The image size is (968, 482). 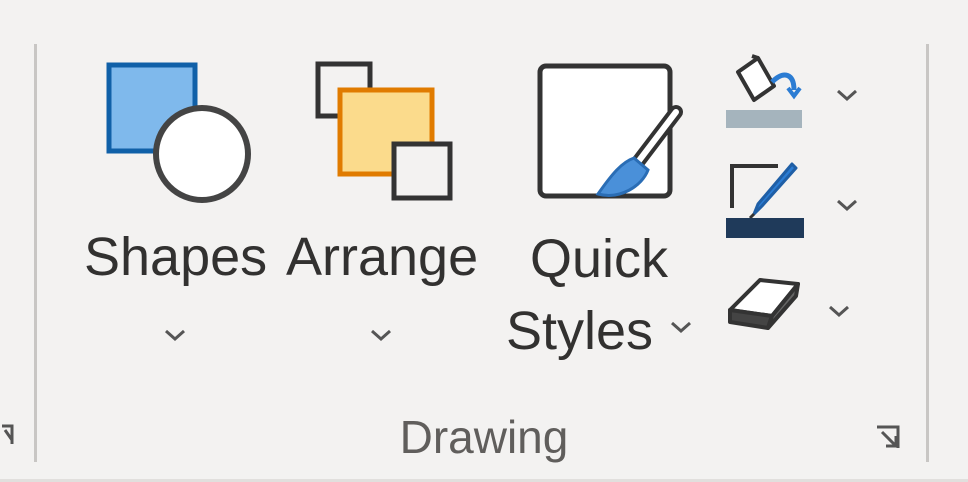 I want to click on shapes-button: Shapes, so click(x=178, y=209).